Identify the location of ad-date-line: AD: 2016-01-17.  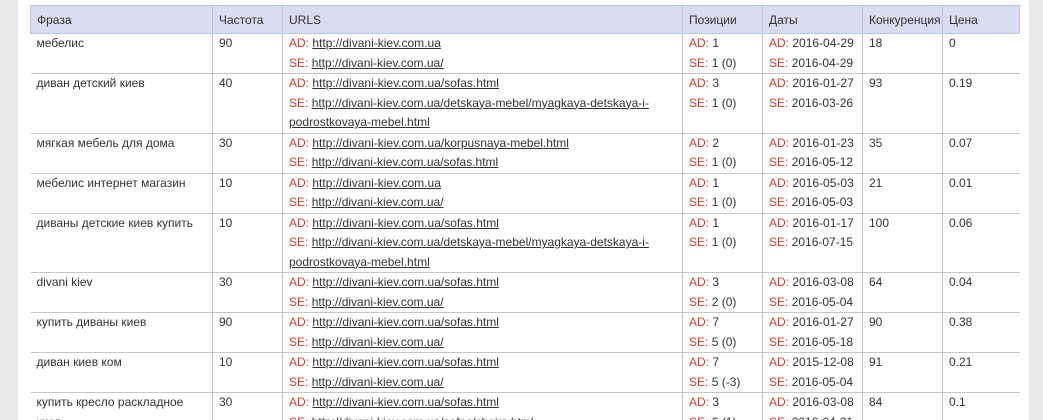
(812, 224).